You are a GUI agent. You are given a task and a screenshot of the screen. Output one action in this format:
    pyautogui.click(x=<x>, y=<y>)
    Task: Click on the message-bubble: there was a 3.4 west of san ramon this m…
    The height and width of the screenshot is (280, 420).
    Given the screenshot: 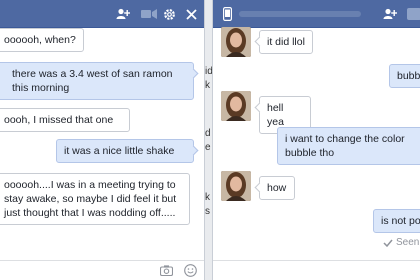 What is the action you would take?
    pyautogui.click(x=99, y=81)
    